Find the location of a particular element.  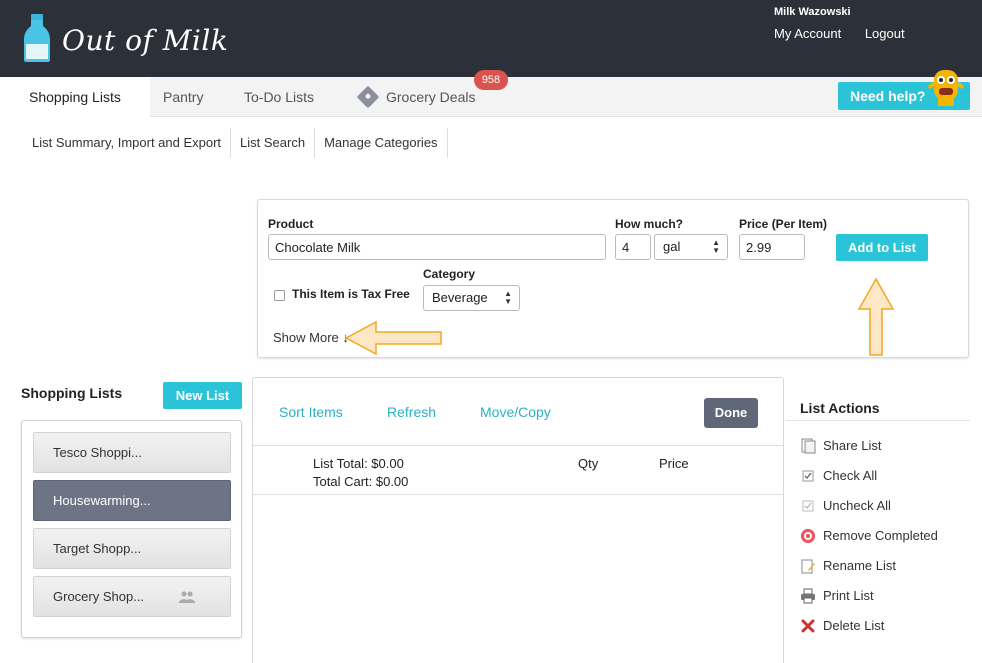

quantity-input is located at coordinates (633, 247).